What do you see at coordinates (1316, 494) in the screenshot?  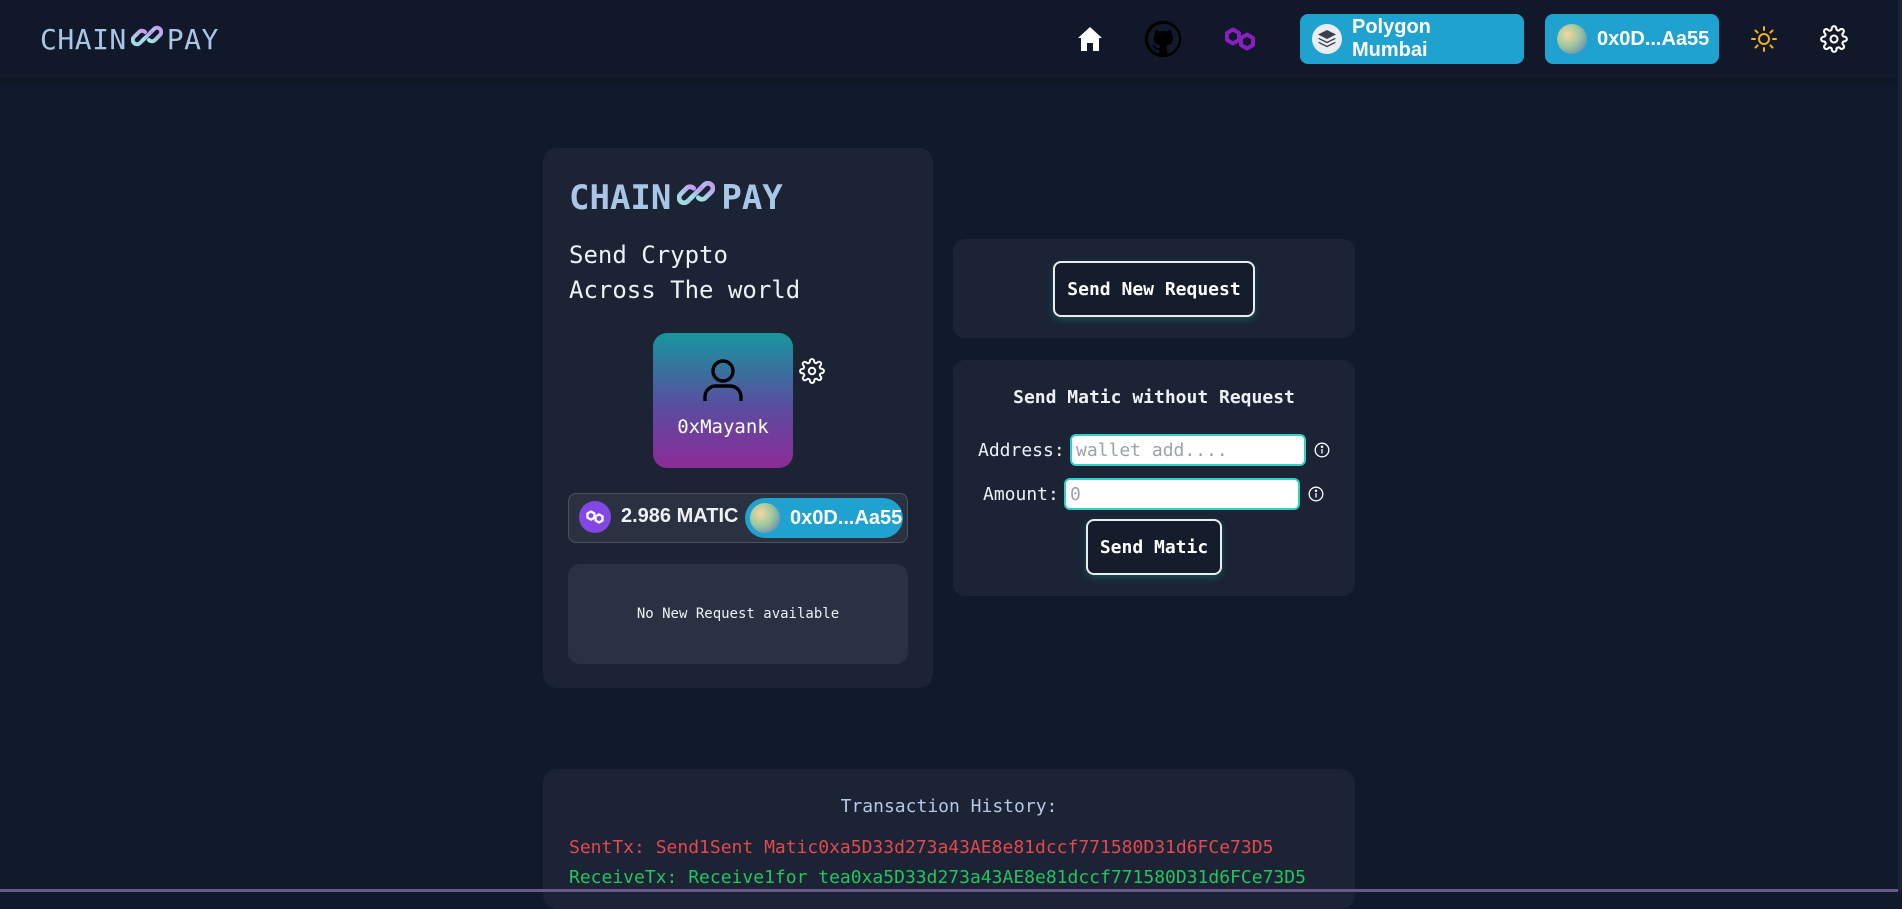 I see `amount-info-icon` at bounding box center [1316, 494].